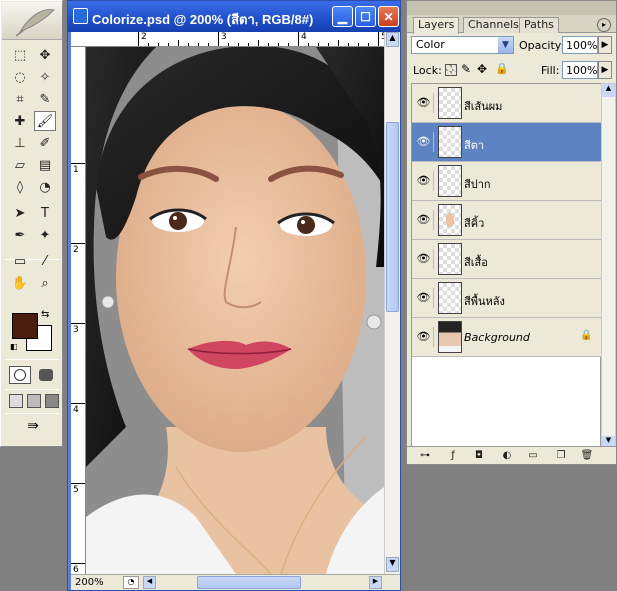 This screenshot has height=591, width=617. What do you see at coordinates (482, 69) in the screenshot?
I see `lock-position-icon: ✥` at bounding box center [482, 69].